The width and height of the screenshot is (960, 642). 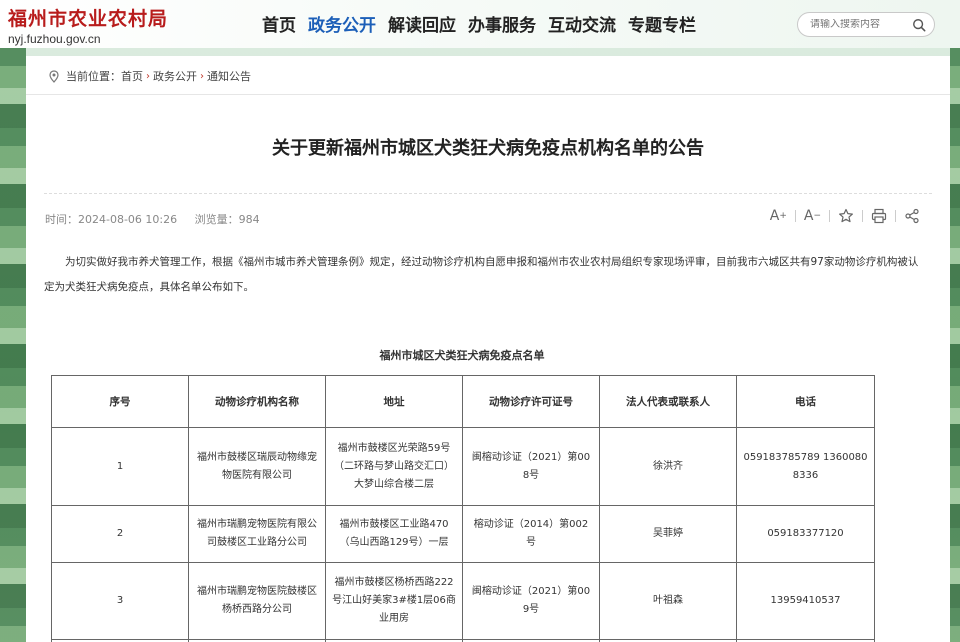 What do you see at coordinates (783, 216) in the screenshot?
I see `font-increase-icon: +` at bounding box center [783, 216].